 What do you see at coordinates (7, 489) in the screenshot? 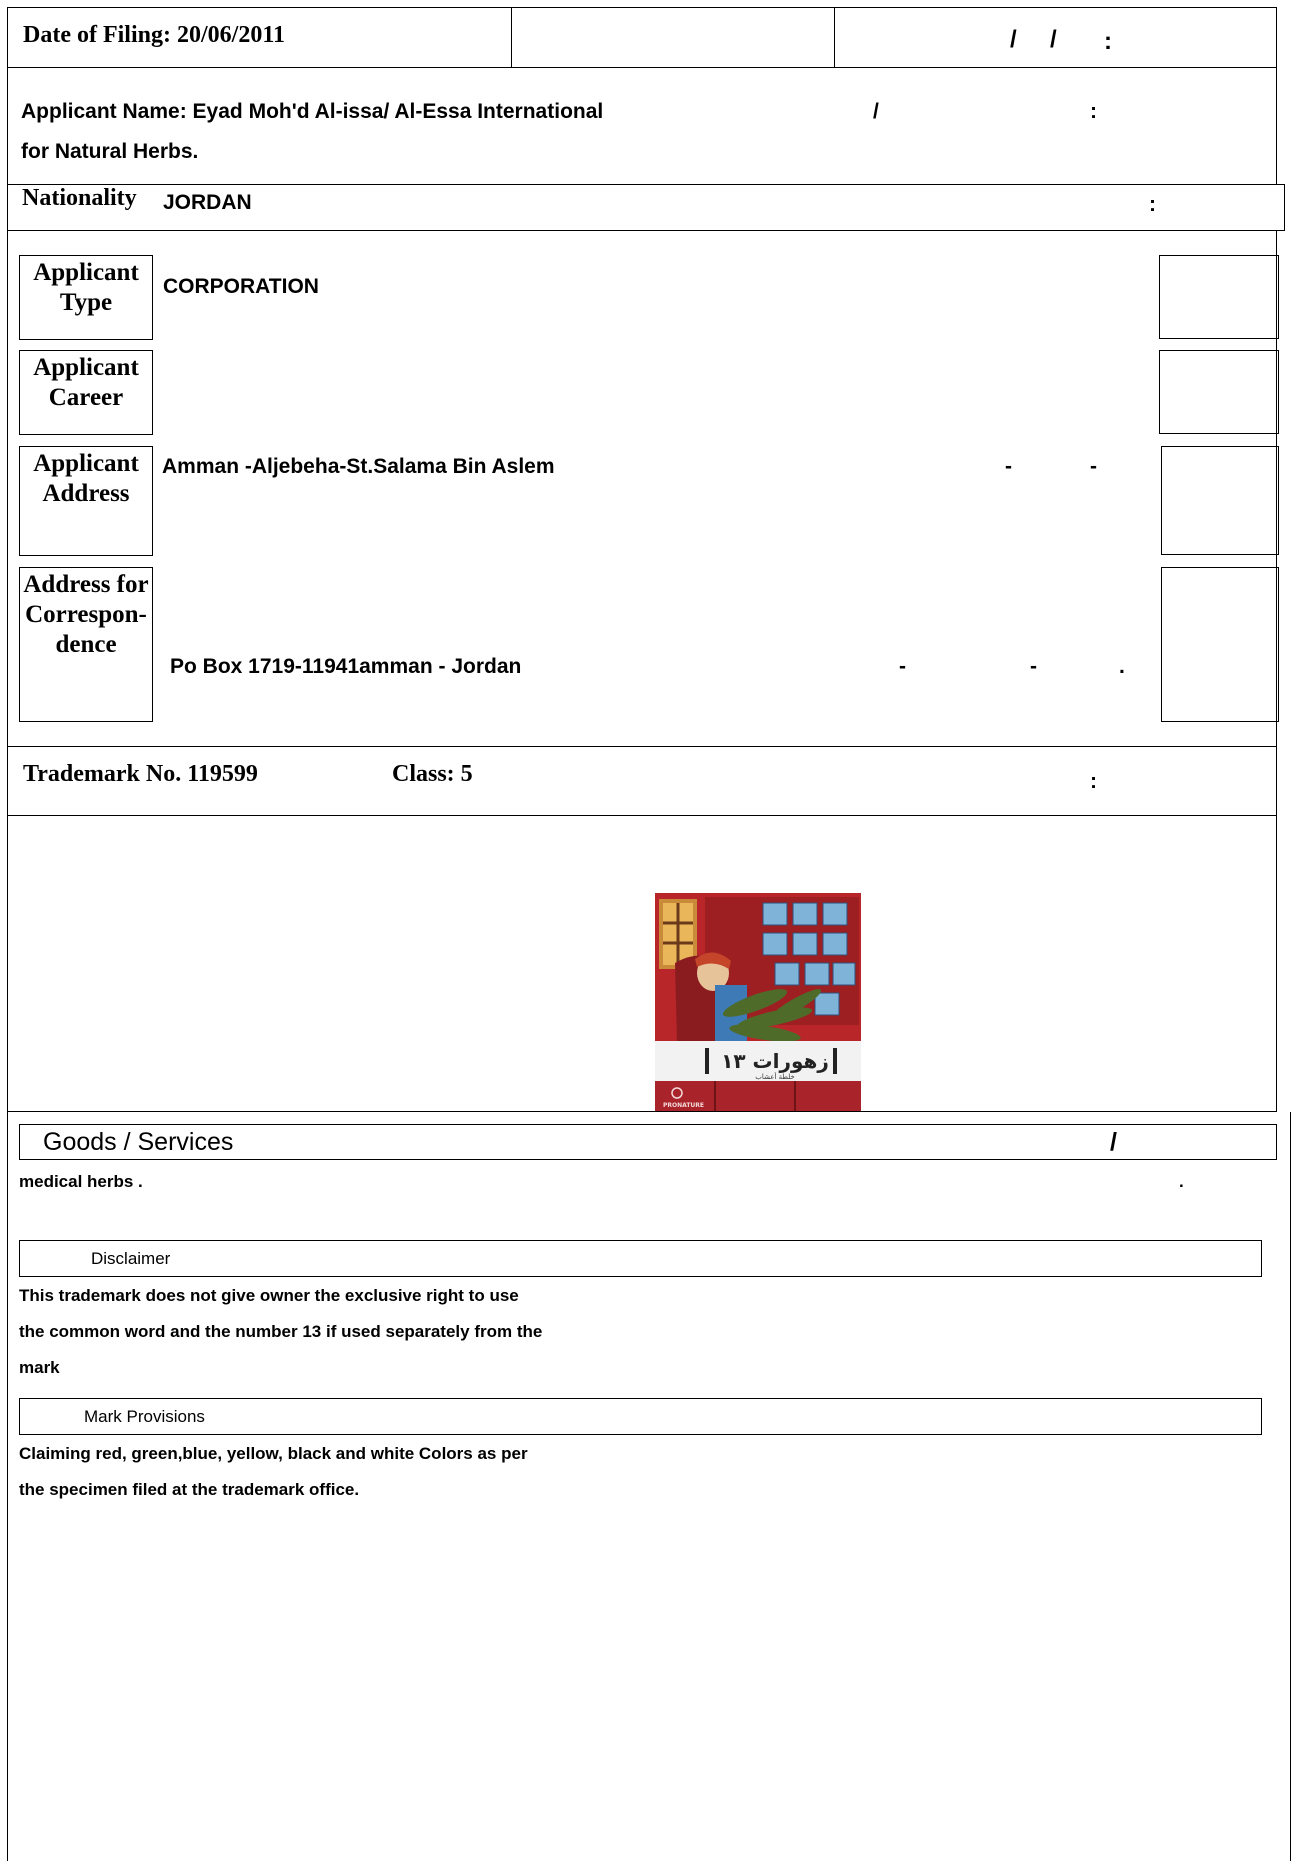
I see `applicant-block-left-border` at bounding box center [7, 489].